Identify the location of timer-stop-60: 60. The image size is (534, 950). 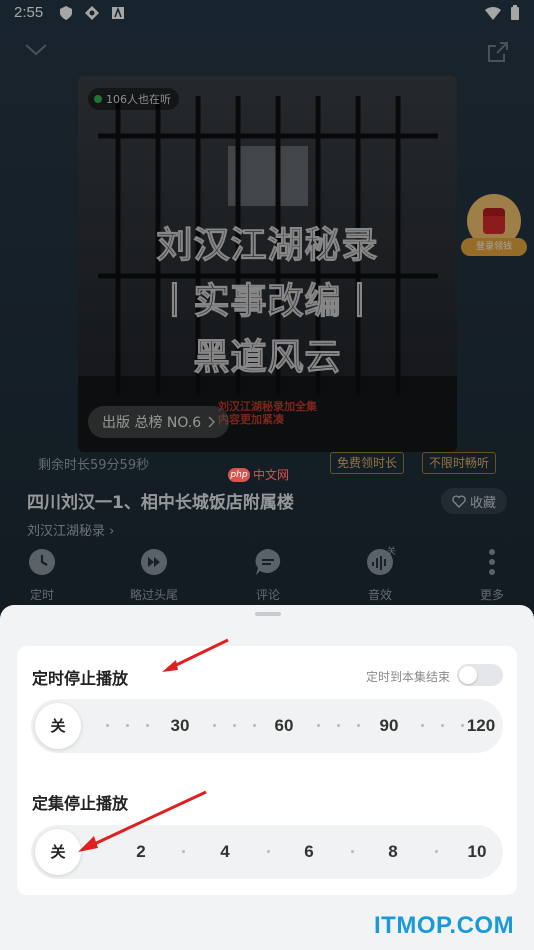
(284, 726).